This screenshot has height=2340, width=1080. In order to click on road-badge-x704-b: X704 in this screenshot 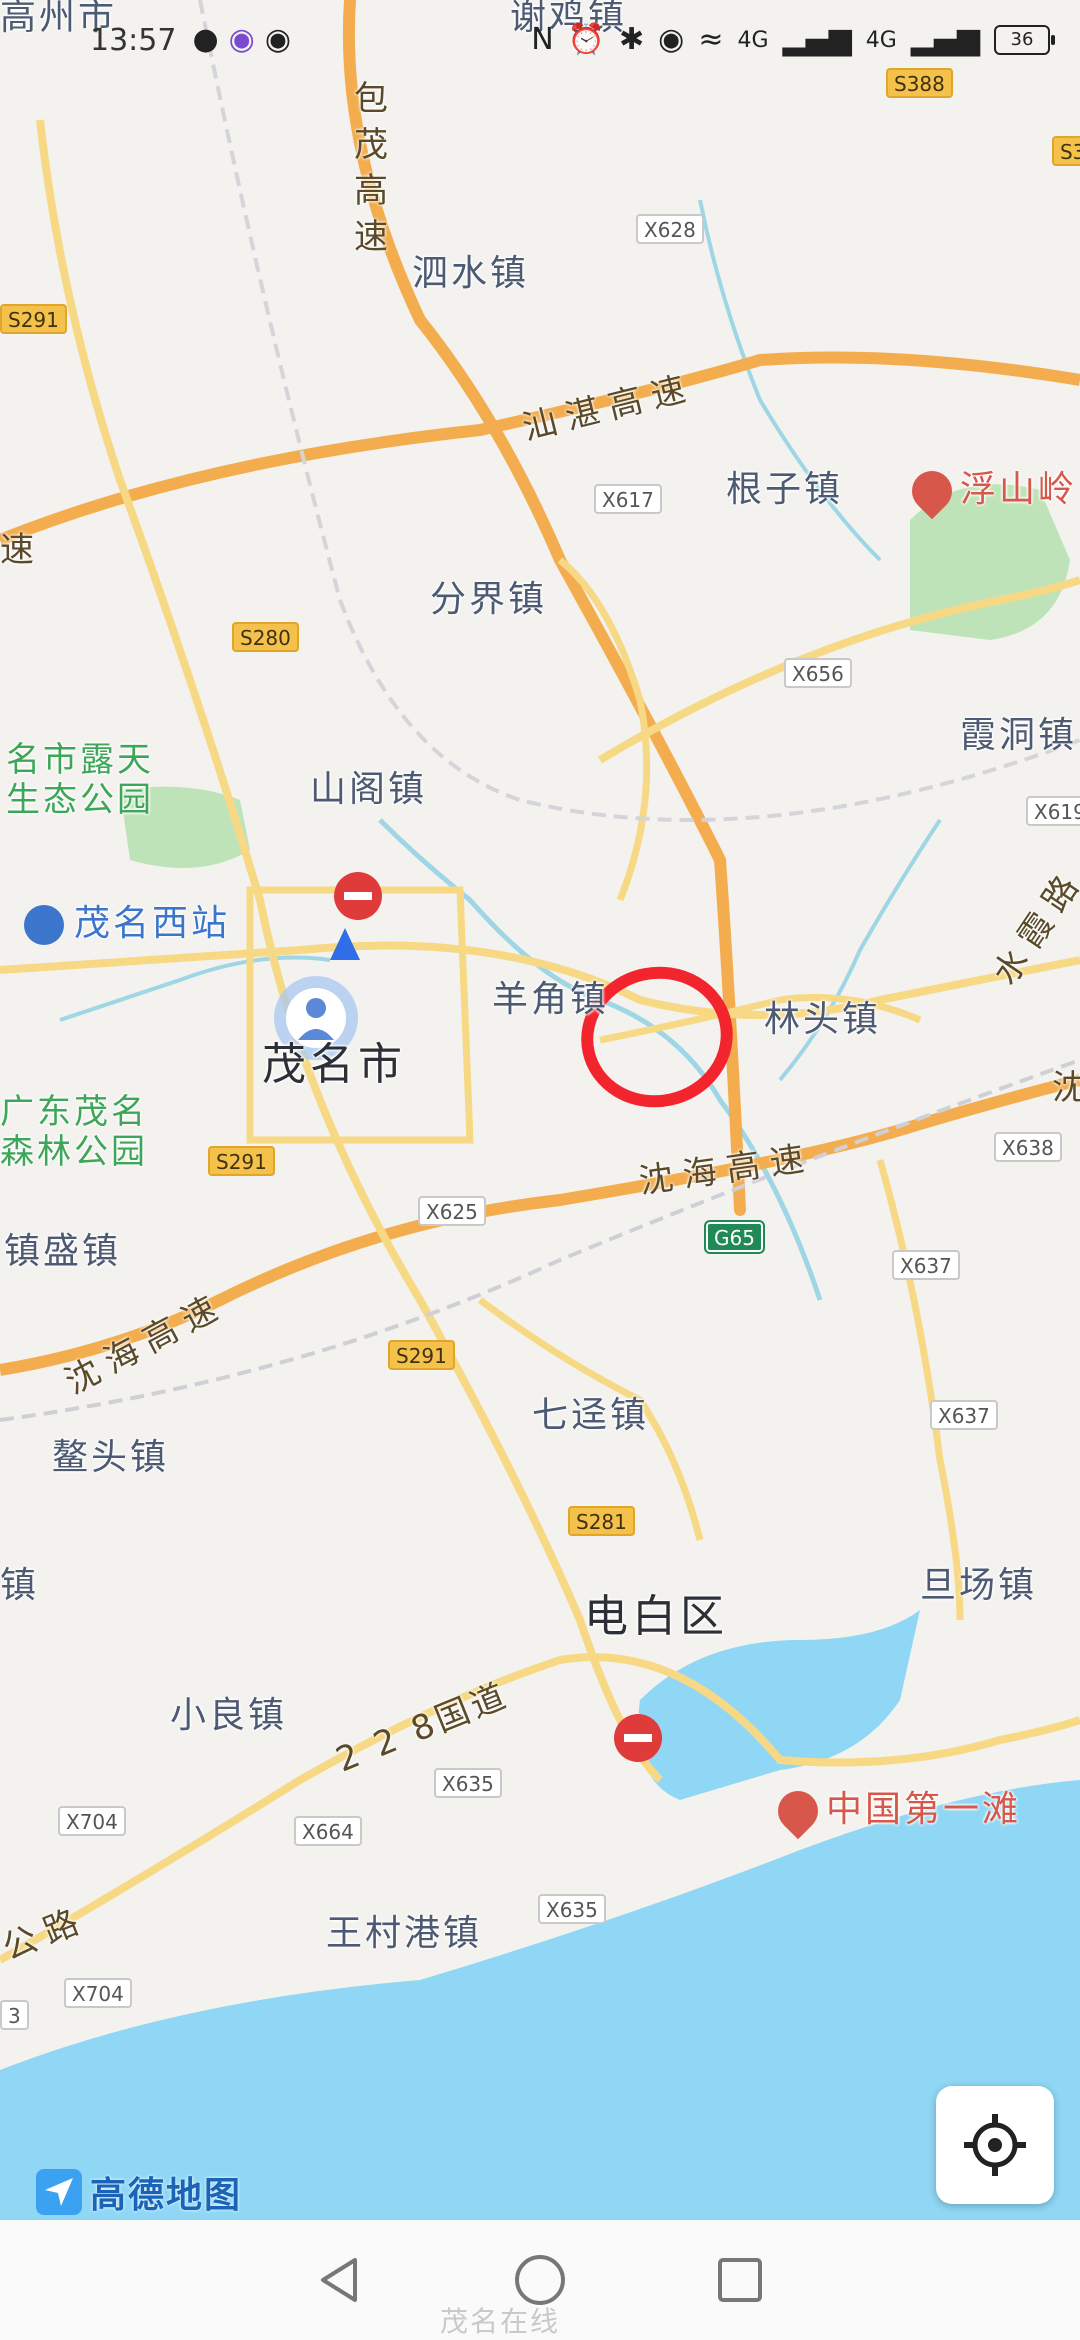, I will do `click(98, 1993)`.